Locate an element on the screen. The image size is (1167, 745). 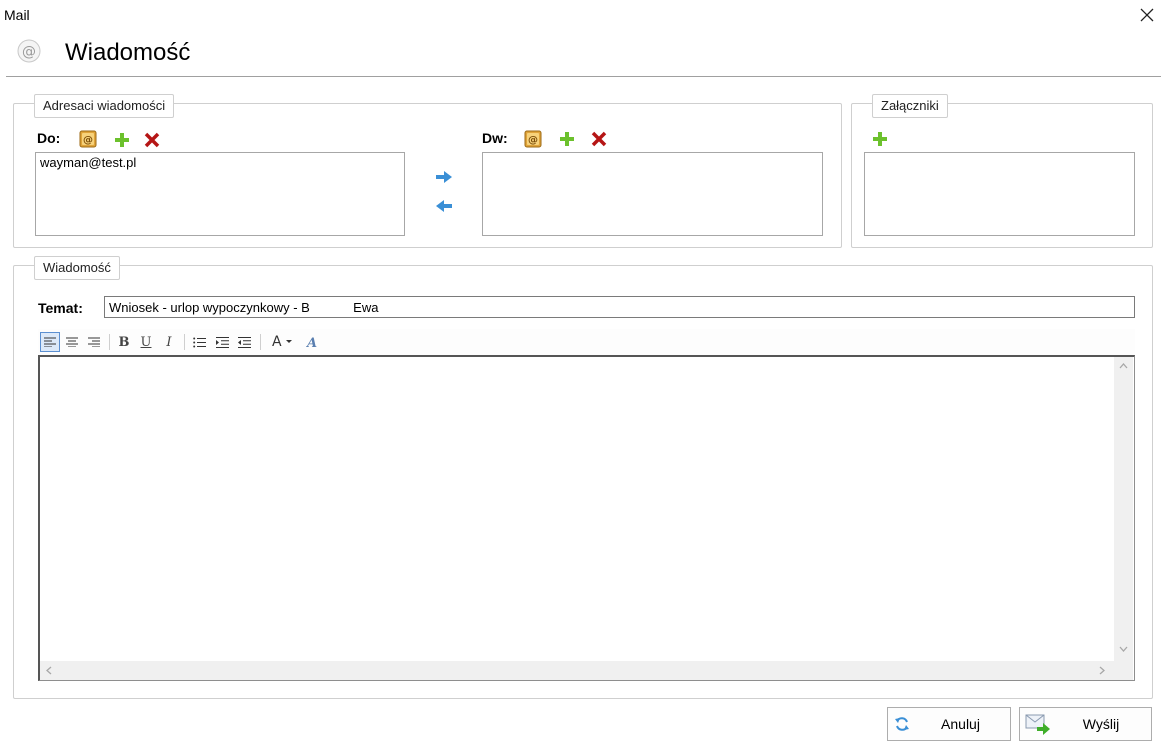
at-sign-icon: @ is located at coordinates (29, 51).